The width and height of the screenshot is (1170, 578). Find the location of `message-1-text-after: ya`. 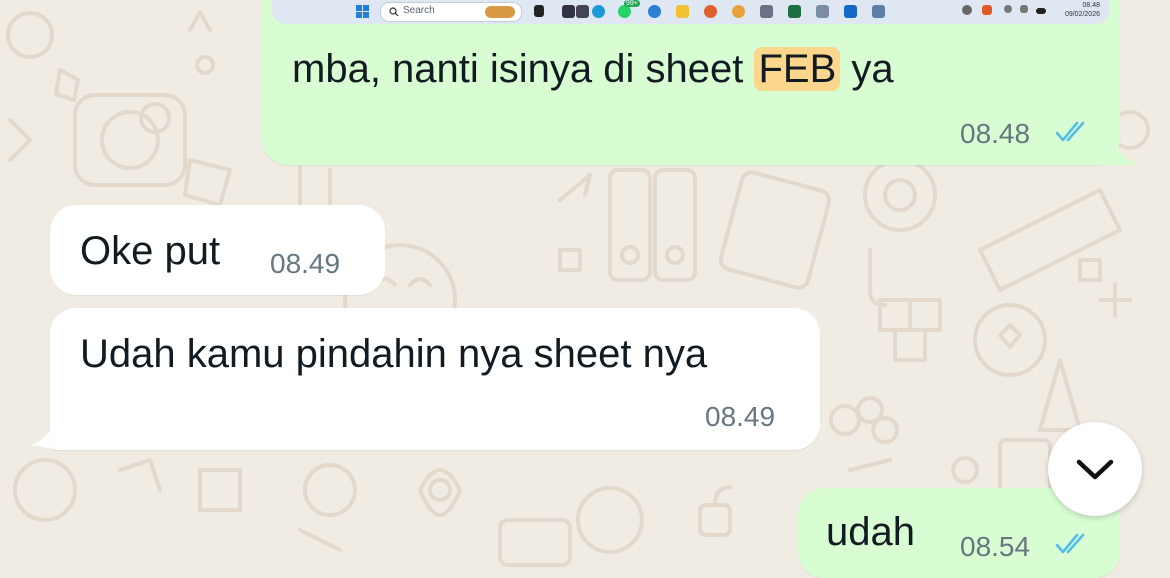

message-1-text-after: ya is located at coordinates (867, 69).